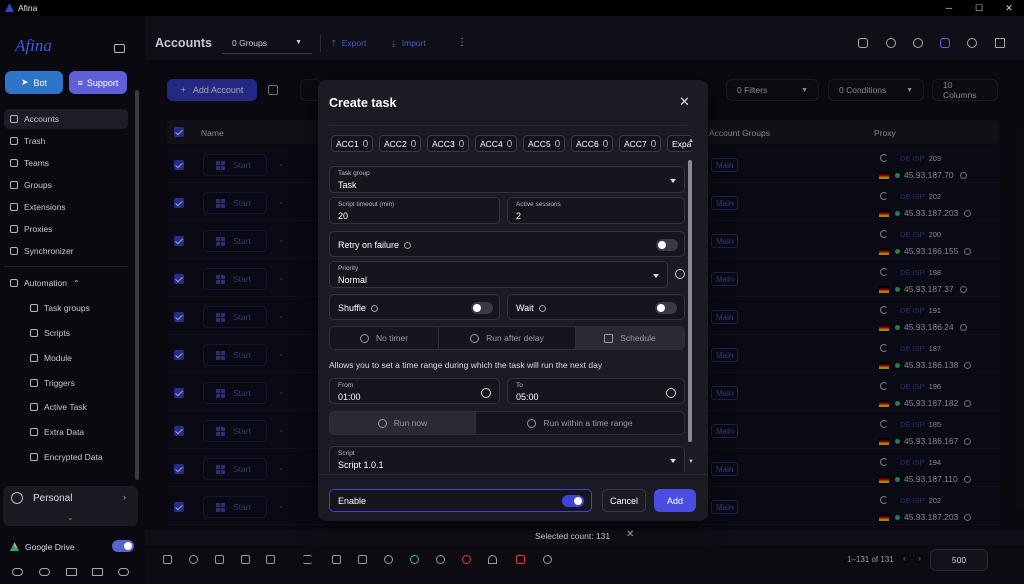 This screenshot has height=584, width=1024. I want to click on globe-icon, so click(918, 43).